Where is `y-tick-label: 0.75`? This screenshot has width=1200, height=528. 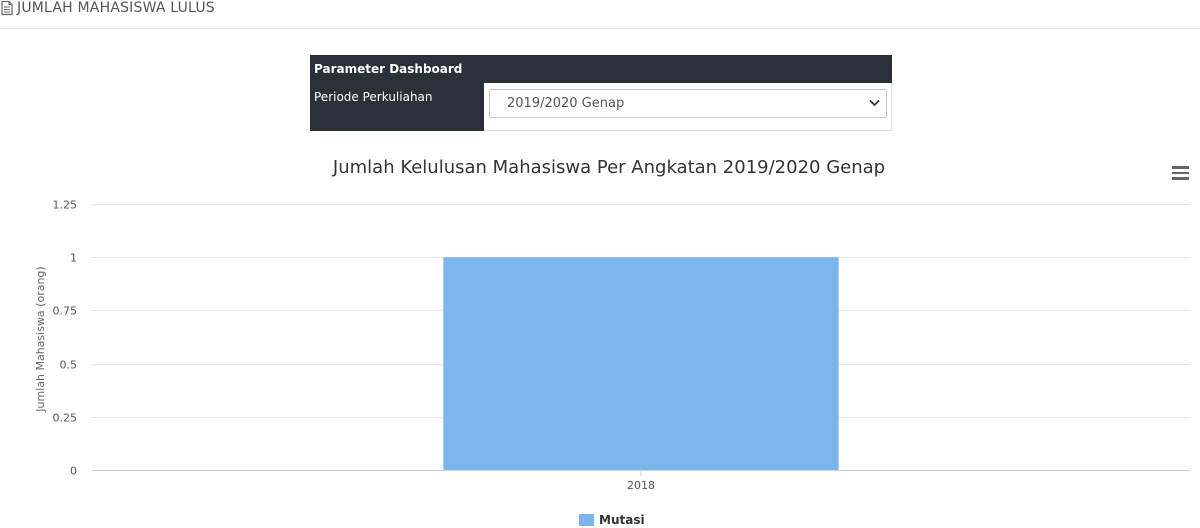 y-tick-label: 0.75 is located at coordinates (65, 311).